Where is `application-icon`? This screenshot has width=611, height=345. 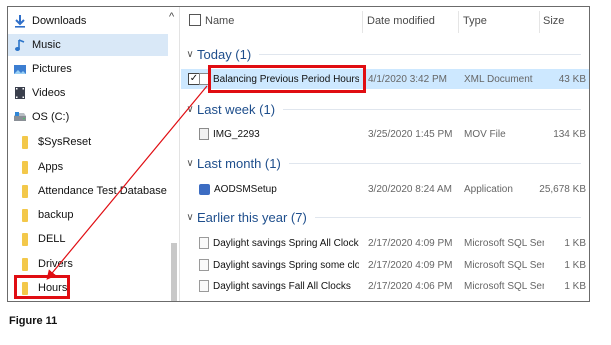 application-icon is located at coordinates (204, 189).